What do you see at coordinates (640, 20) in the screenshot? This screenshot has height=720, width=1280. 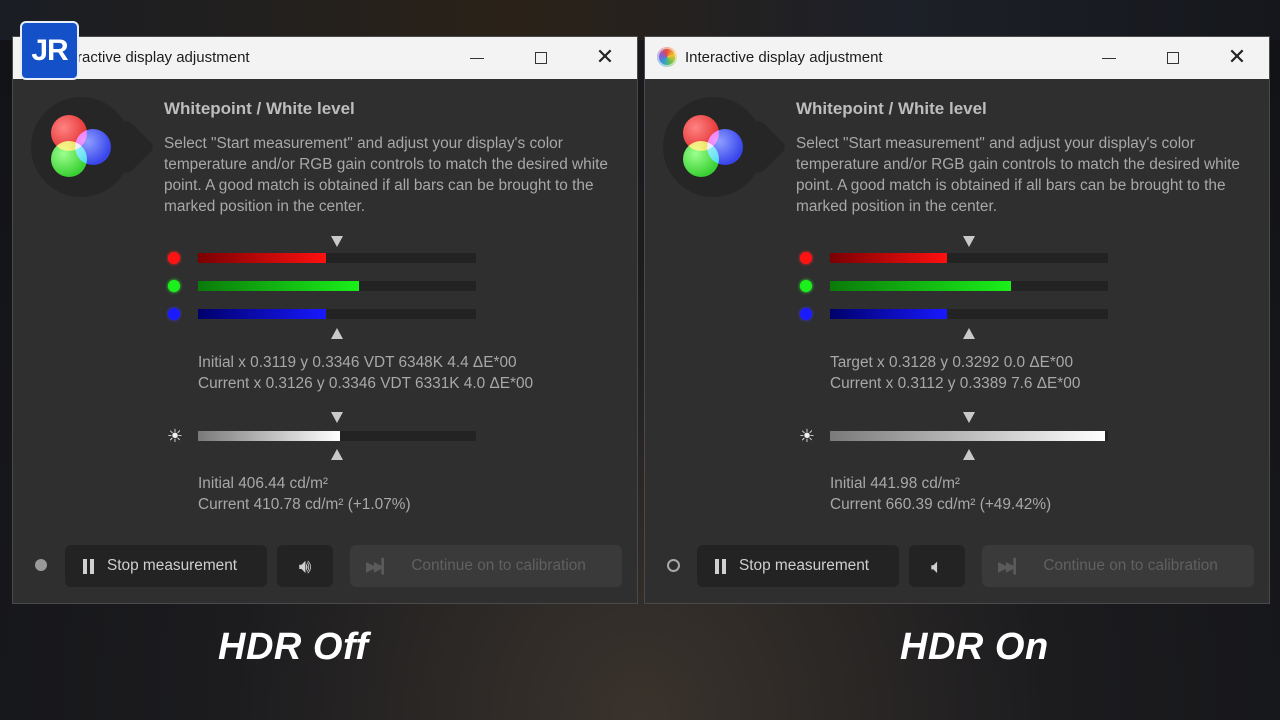 I see `background-band` at bounding box center [640, 20].